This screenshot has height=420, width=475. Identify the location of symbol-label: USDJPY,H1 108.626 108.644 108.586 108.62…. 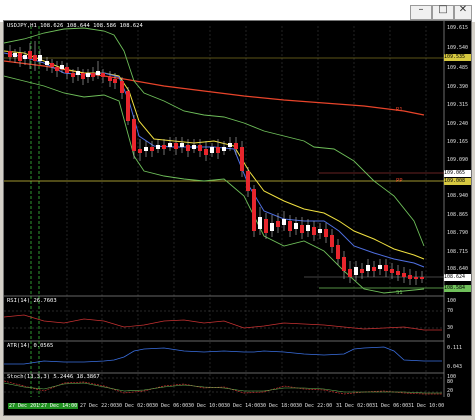
(75, 26).